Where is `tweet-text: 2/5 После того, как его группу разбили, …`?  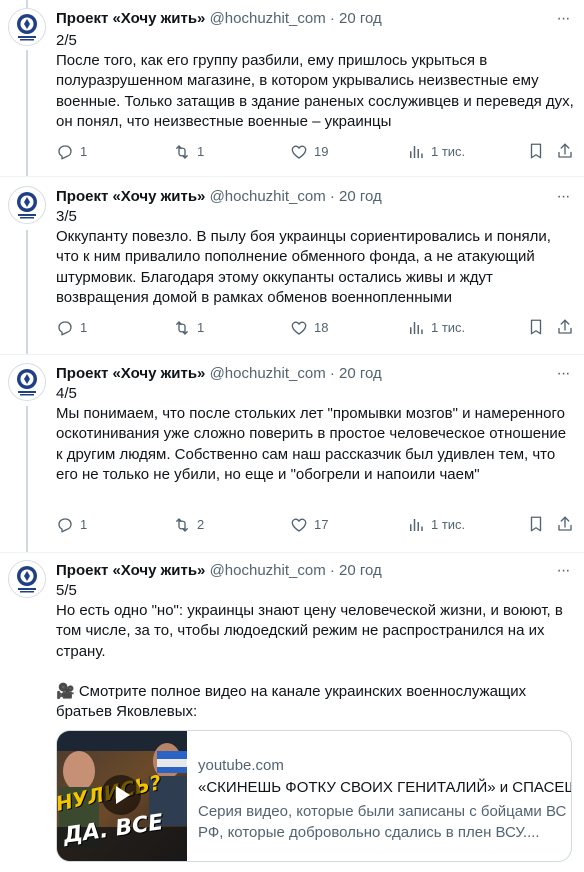 tweet-text: 2/5 После того, как его группу разбили, … is located at coordinates (315, 81).